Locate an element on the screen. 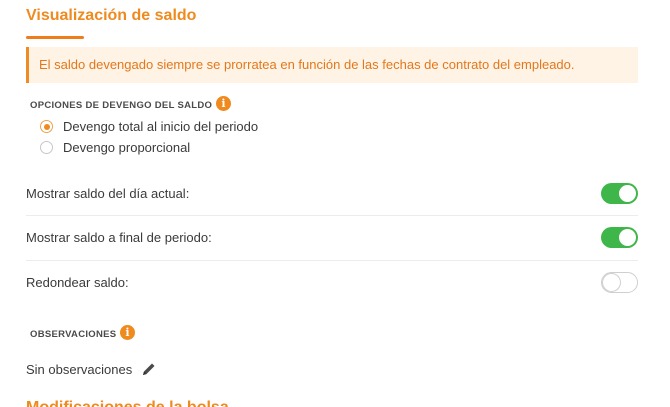  observations-value: Sin observaciones is located at coordinates (79, 369).